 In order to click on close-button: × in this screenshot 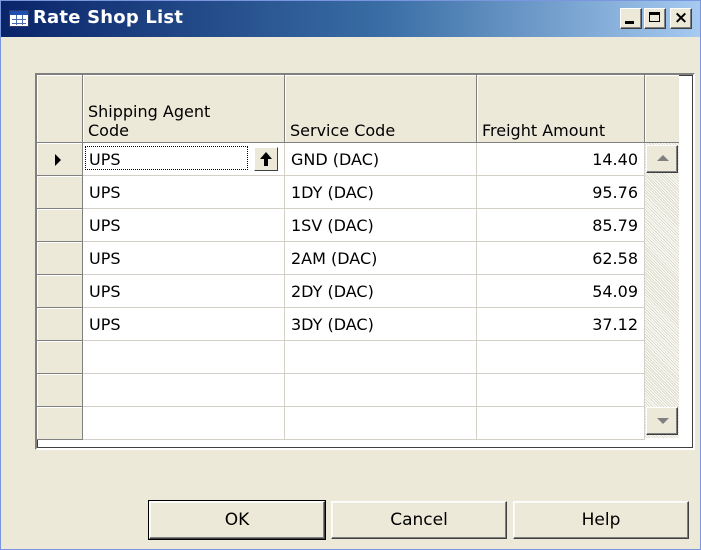, I will do `click(681, 18)`.